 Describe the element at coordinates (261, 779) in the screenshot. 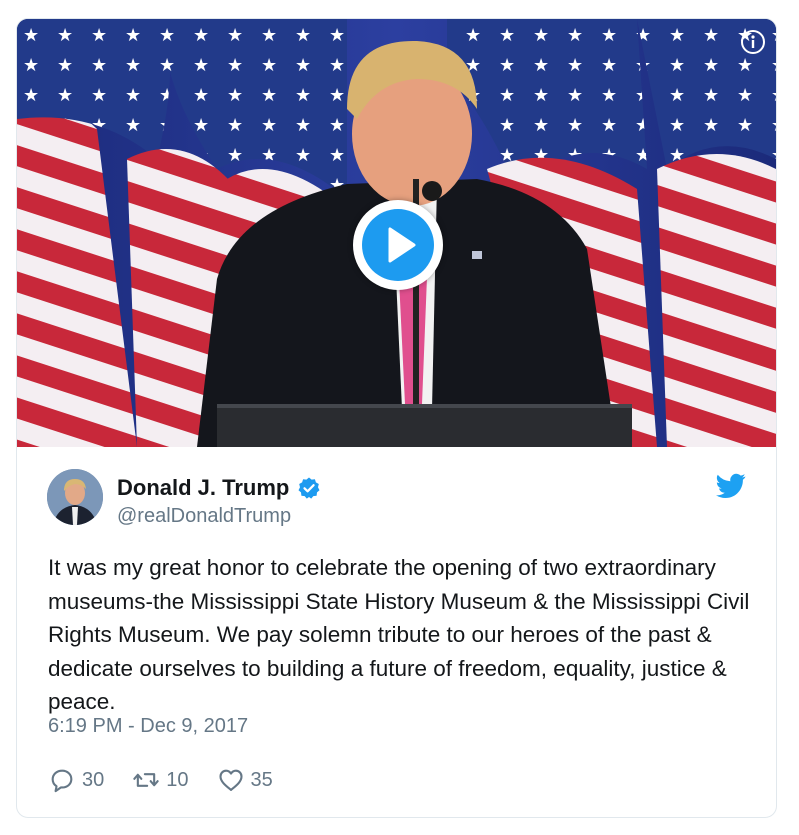

I see `like-count: 35` at that location.